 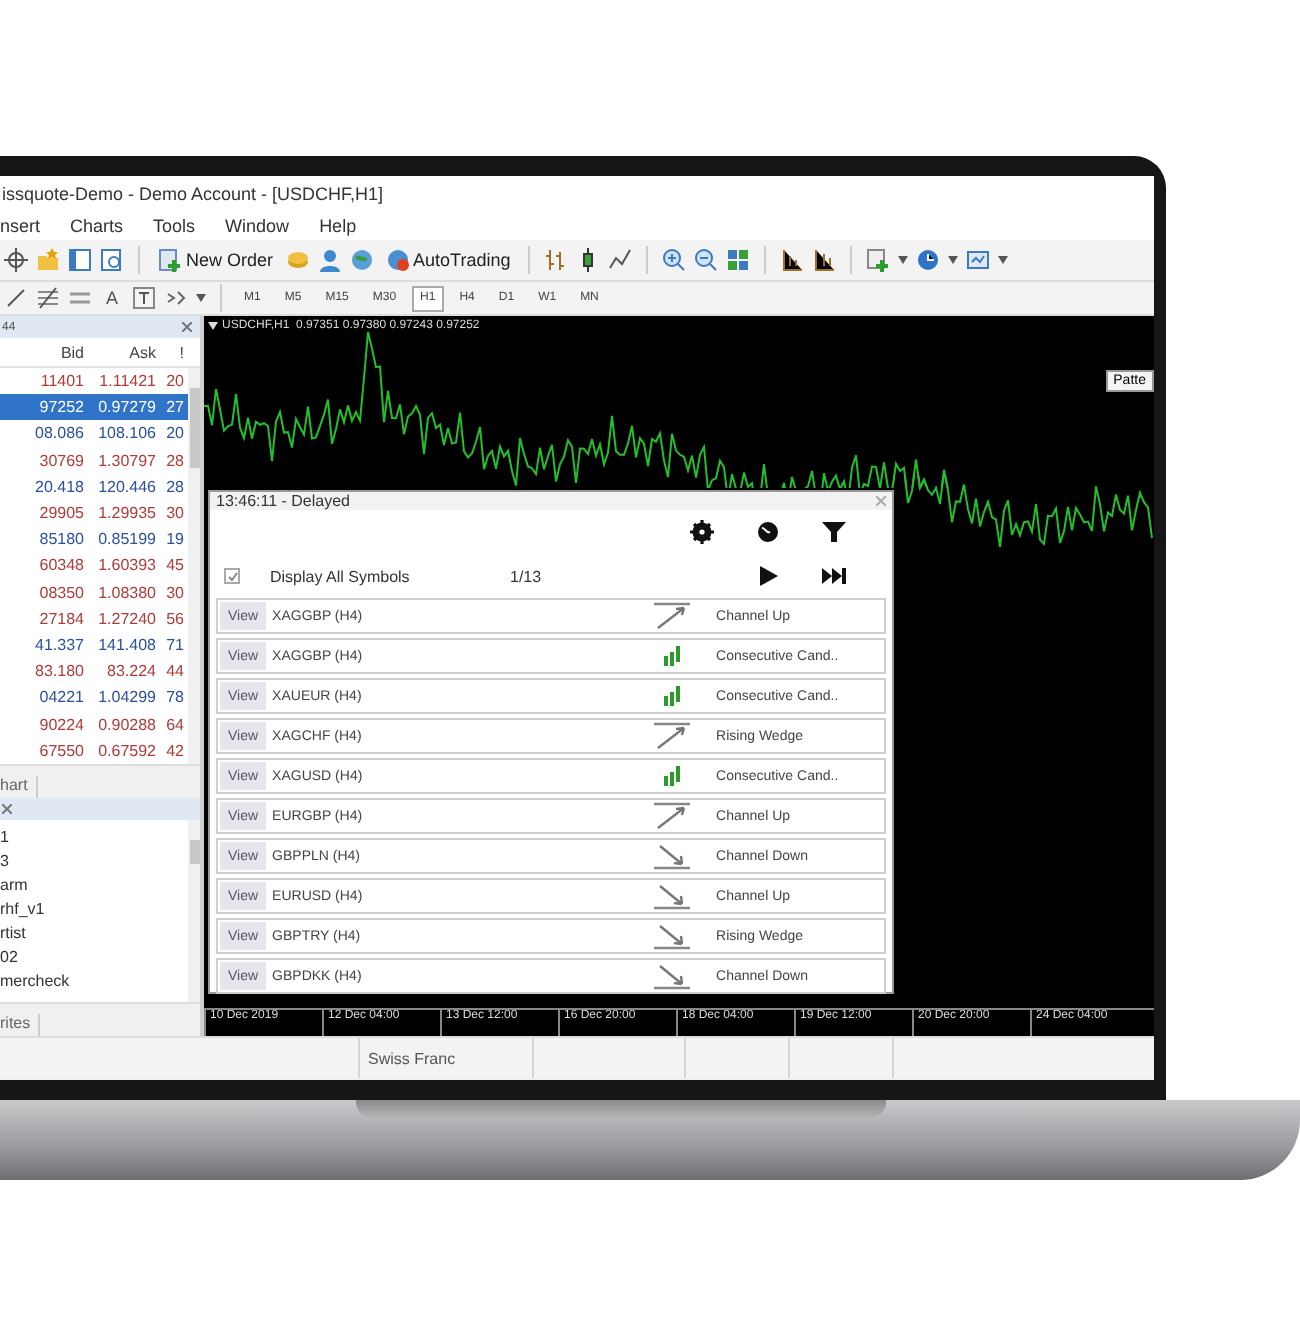 I want to click on people-icon, so click(x=329, y=260).